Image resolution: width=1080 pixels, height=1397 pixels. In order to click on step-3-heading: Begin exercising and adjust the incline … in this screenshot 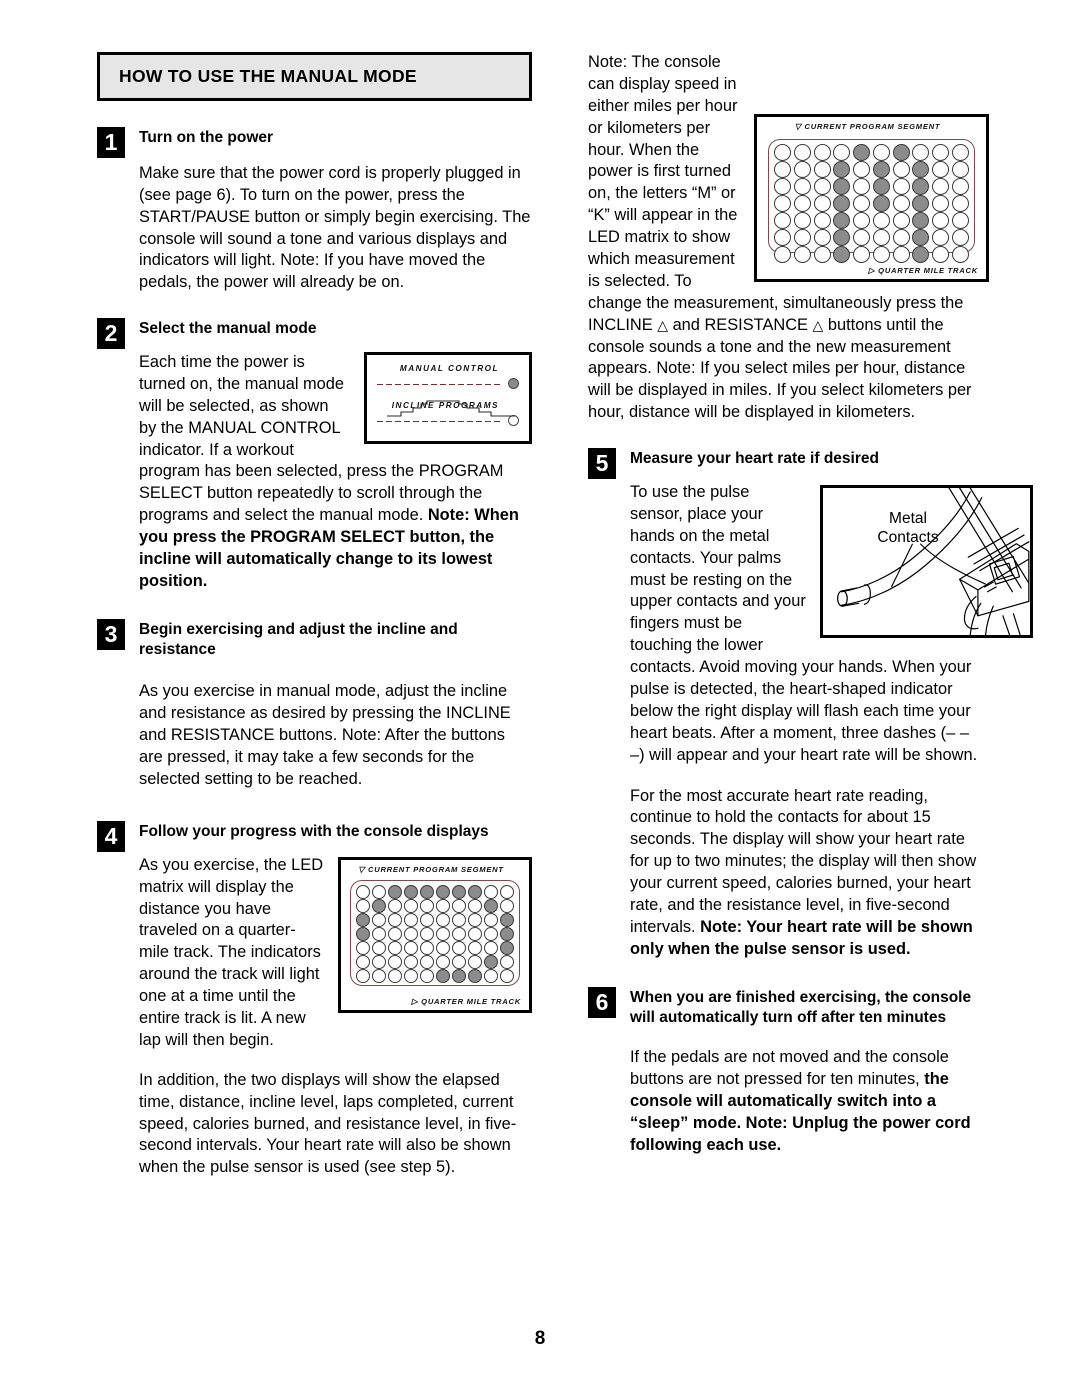, I will do `click(298, 639)`.